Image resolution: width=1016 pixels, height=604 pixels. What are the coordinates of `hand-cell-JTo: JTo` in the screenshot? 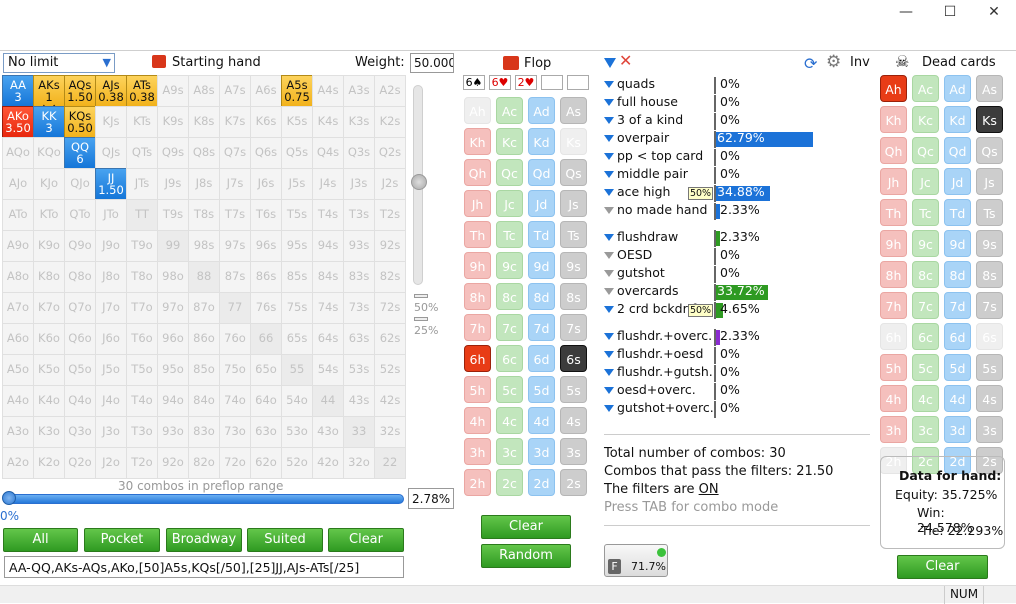 It's located at (111, 215).